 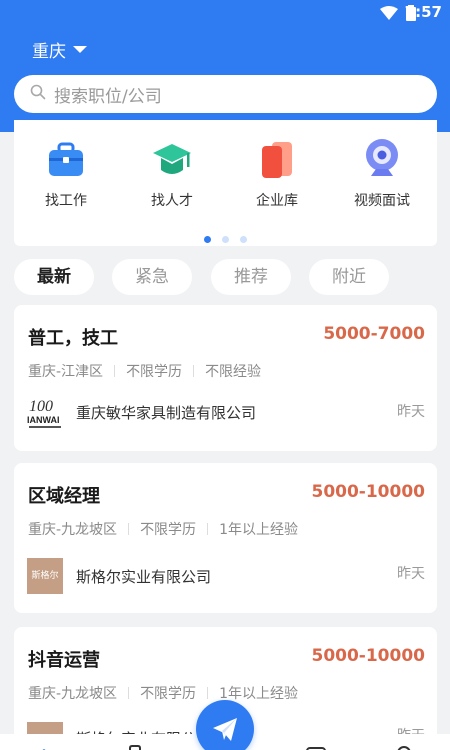 I want to click on job-tags: 重庆-江津区 不限学历 不限经验, so click(x=144, y=371).